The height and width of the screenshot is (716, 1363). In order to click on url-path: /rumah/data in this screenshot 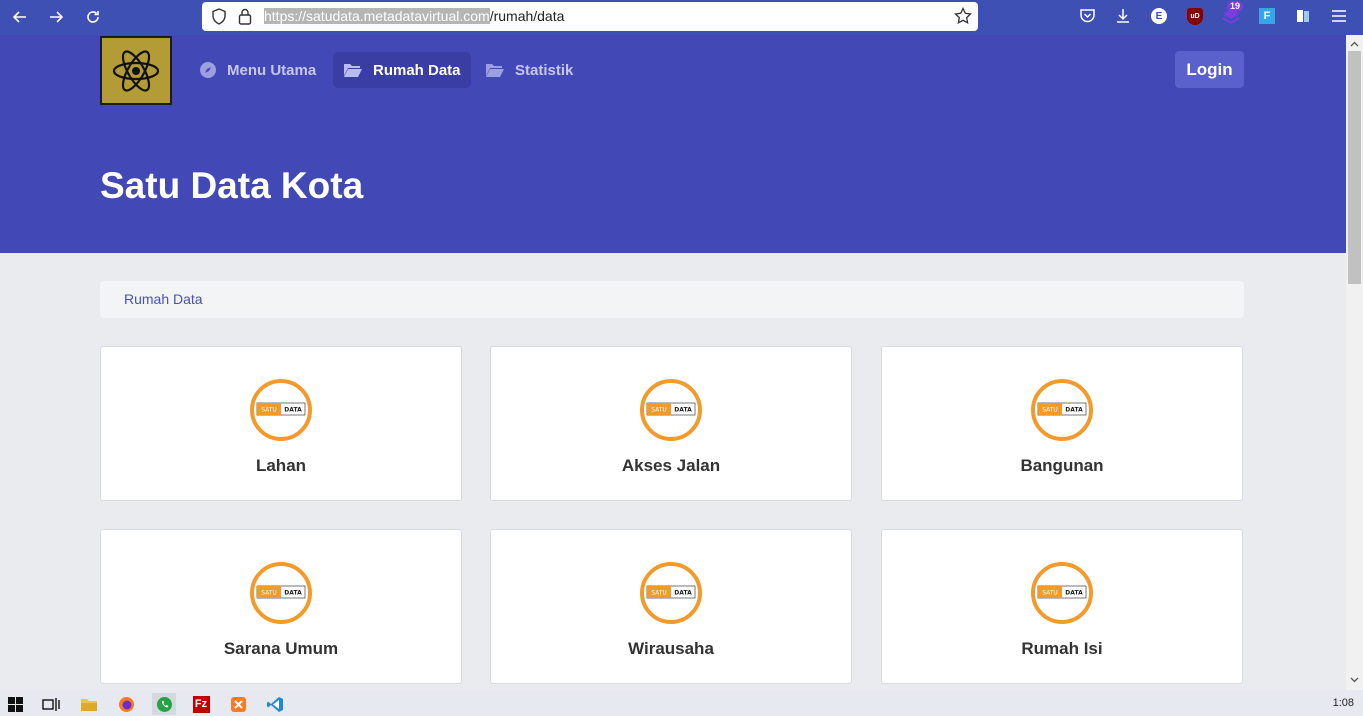, I will do `click(527, 16)`.